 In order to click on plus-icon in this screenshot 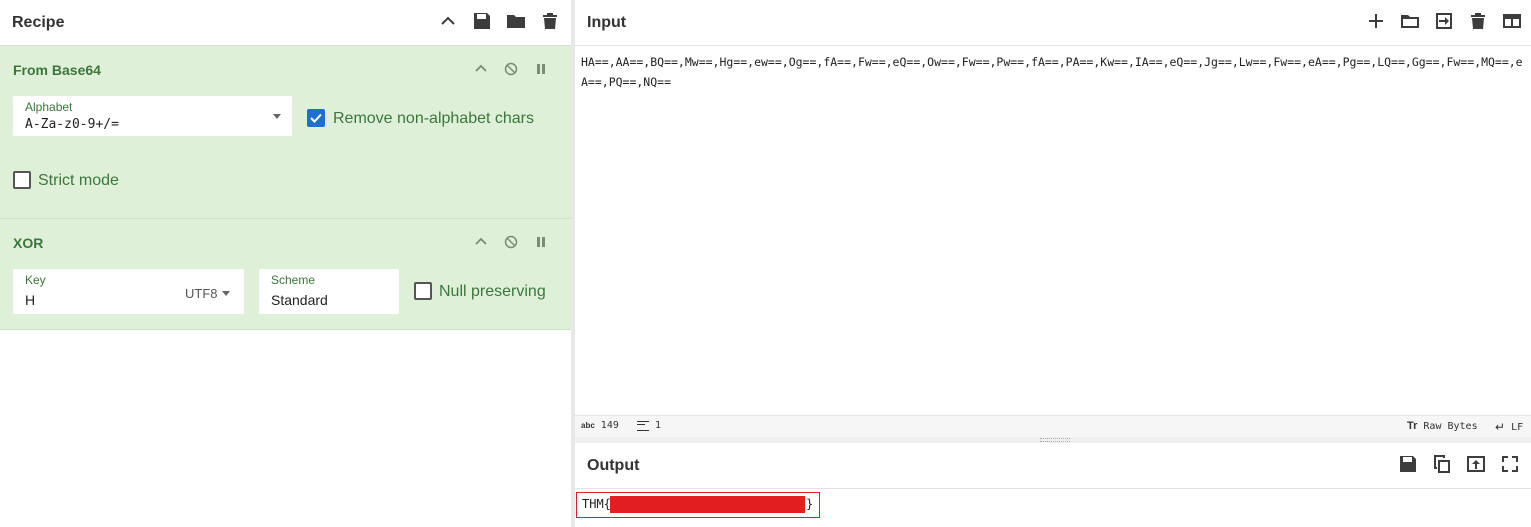, I will do `click(1376, 21)`.